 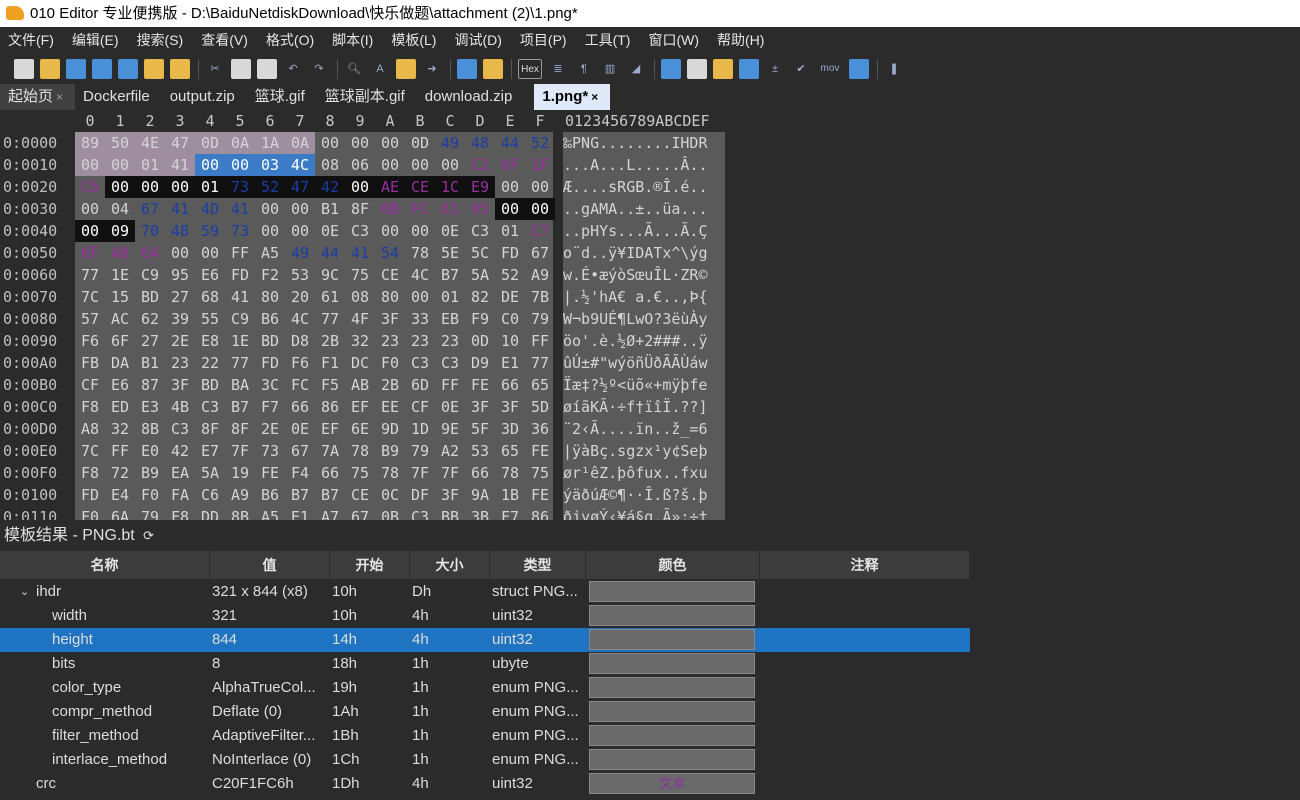 What do you see at coordinates (480, 513) in the screenshot?
I see `hex-byte: 3B` at bounding box center [480, 513].